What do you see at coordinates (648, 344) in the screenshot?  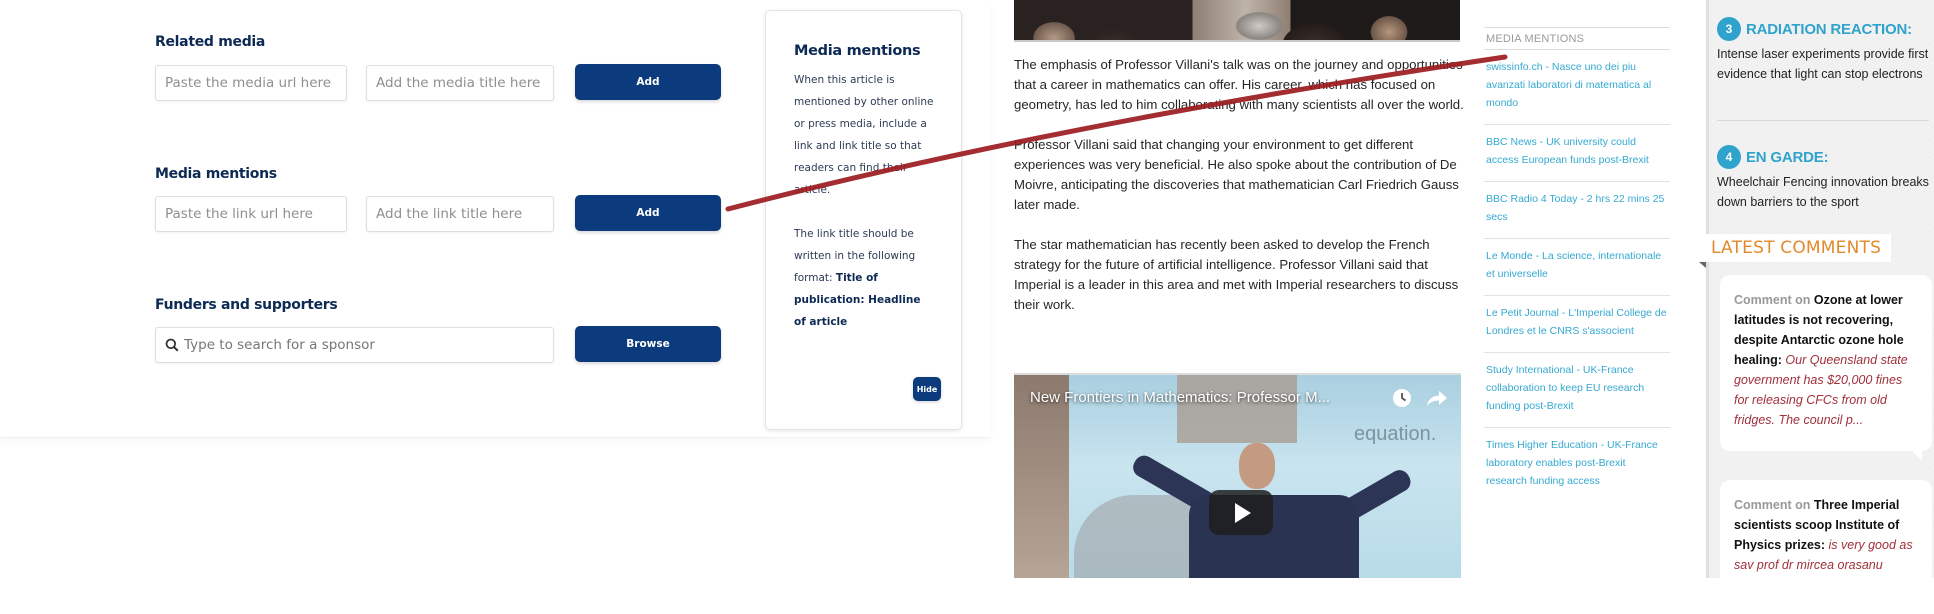 I see `browse-sponsors-button: Browse` at bounding box center [648, 344].